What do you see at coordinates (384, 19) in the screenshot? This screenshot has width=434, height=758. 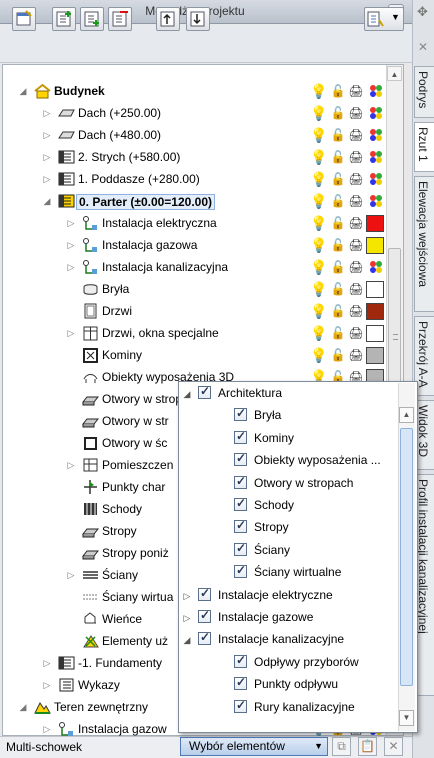 I see `view-options-dropdown: ▼` at bounding box center [384, 19].